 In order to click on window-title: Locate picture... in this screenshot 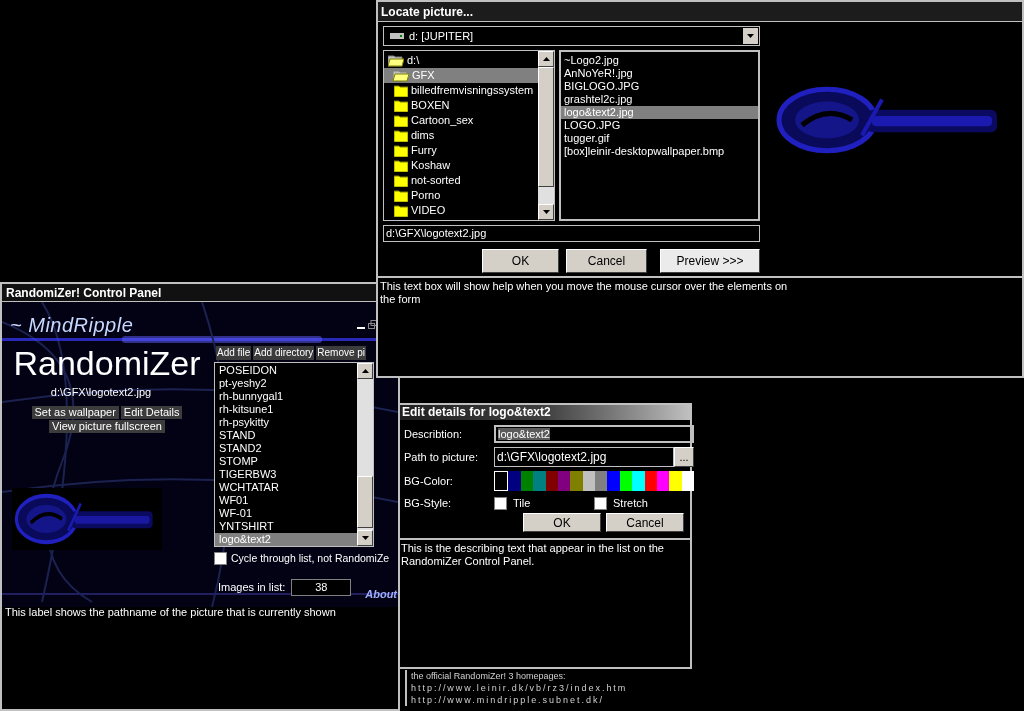, I will do `click(700, 12)`.